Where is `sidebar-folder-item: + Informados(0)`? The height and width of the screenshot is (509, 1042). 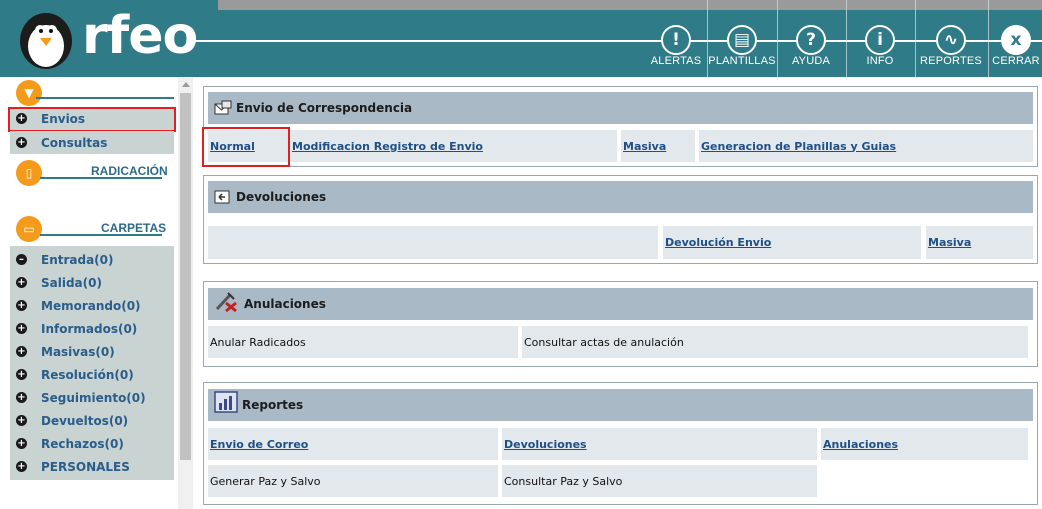 sidebar-folder-item: + Informados(0) is located at coordinates (92, 328).